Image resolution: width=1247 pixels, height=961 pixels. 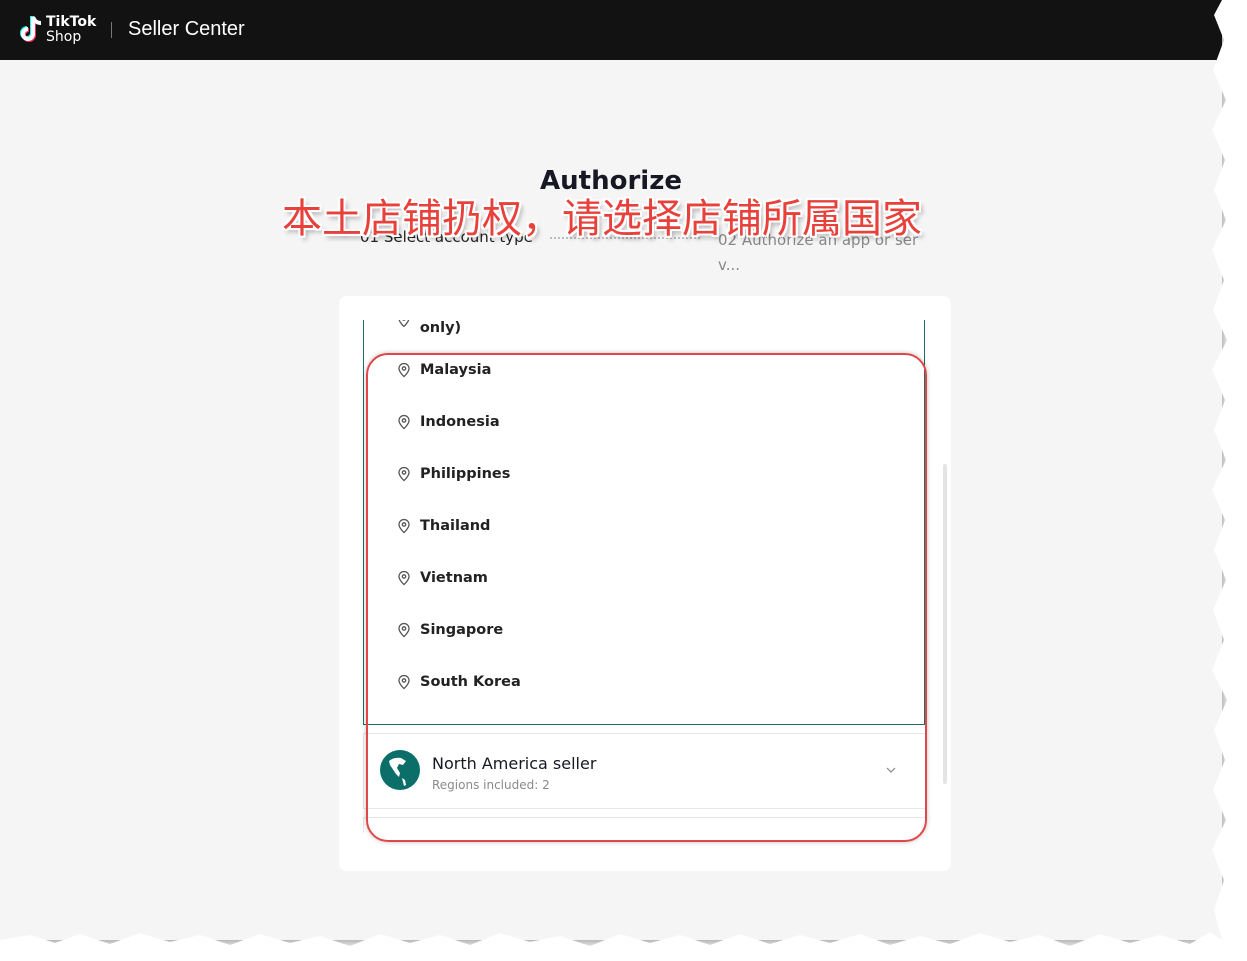 I want to click on location-pin-icon, so click(x=404, y=324).